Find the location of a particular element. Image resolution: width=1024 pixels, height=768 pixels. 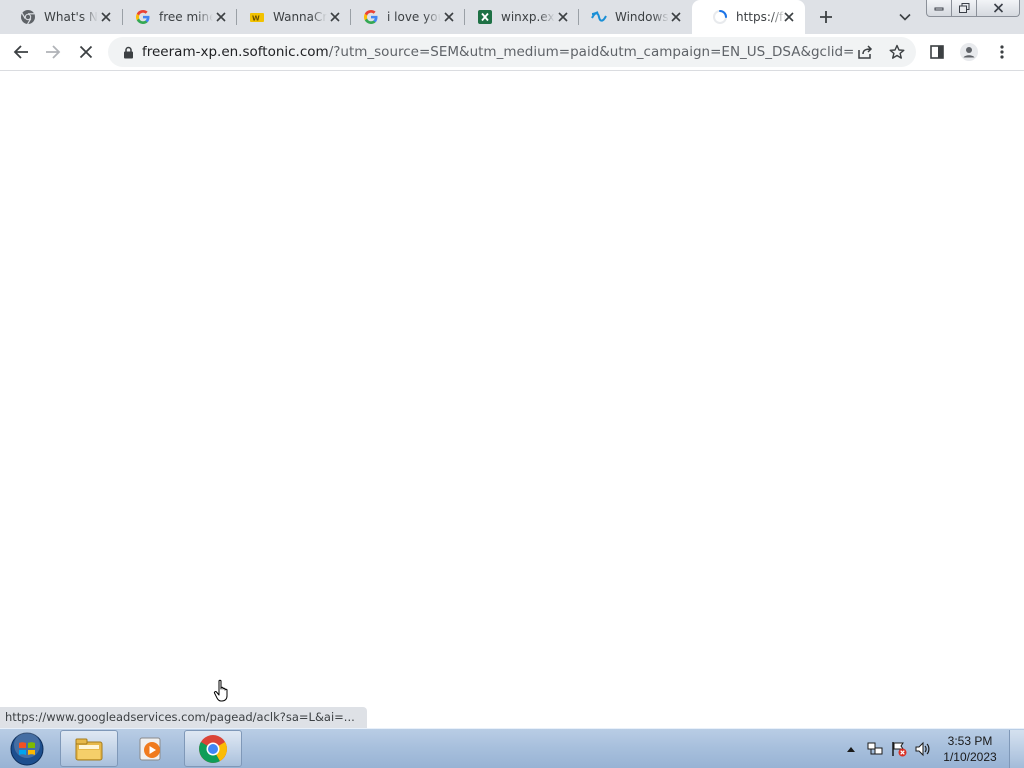

minimize-button is located at coordinates (939, 8).